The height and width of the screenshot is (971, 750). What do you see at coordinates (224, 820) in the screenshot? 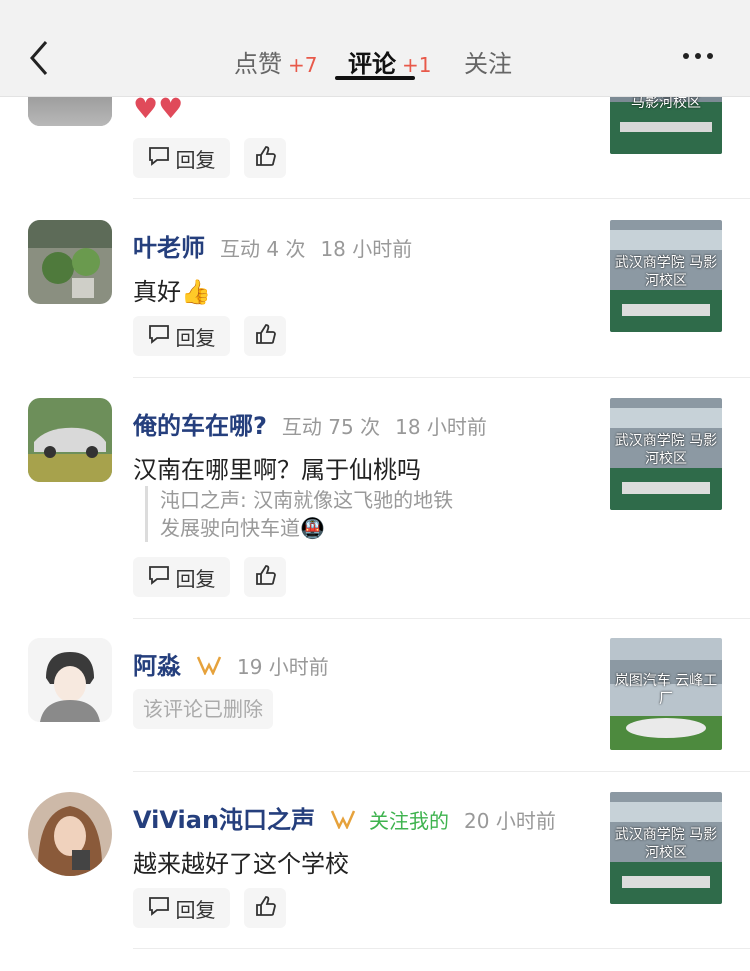
I see `username: ViVian沌口之声` at bounding box center [224, 820].